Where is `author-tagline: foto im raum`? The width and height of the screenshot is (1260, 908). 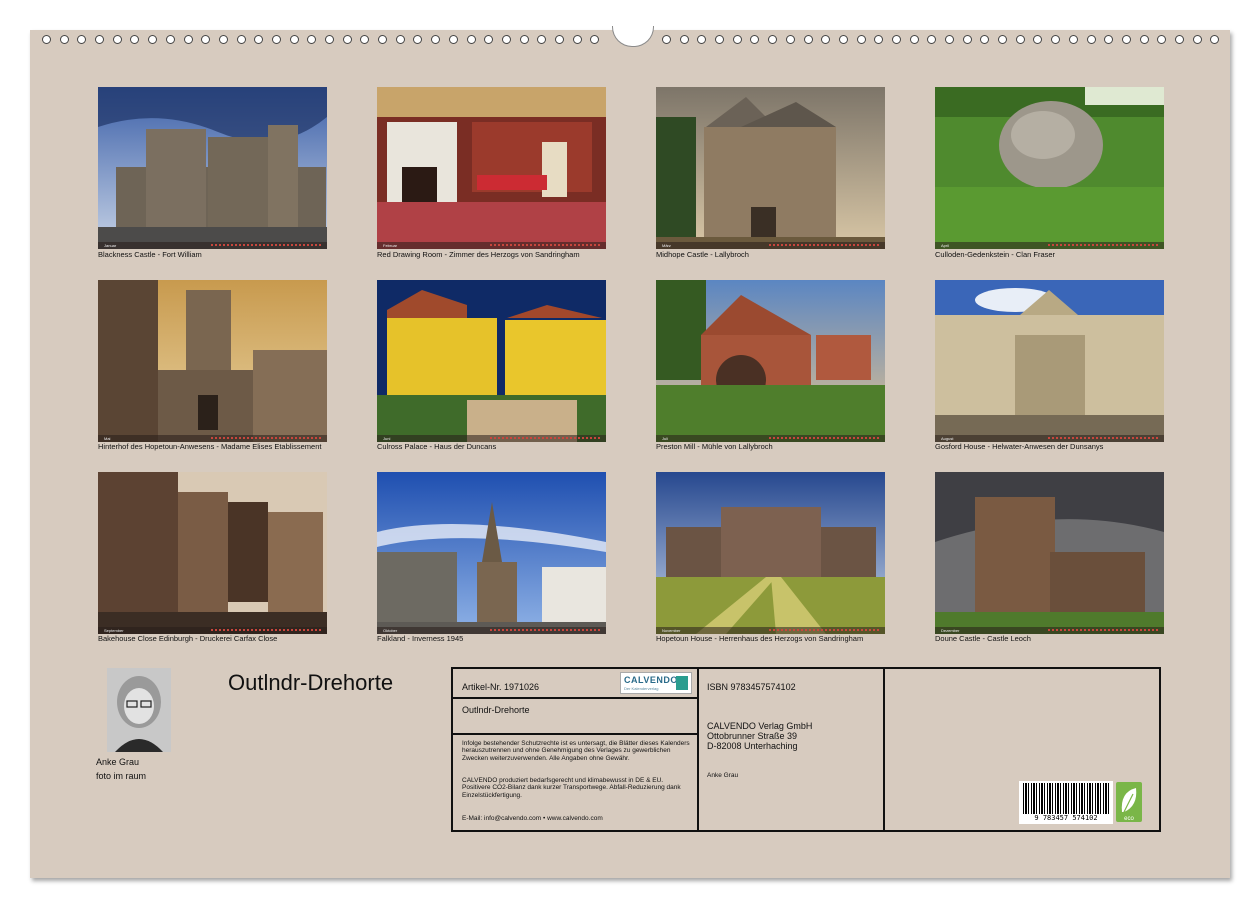
author-tagline: foto im raum is located at coordinates (121, 776).